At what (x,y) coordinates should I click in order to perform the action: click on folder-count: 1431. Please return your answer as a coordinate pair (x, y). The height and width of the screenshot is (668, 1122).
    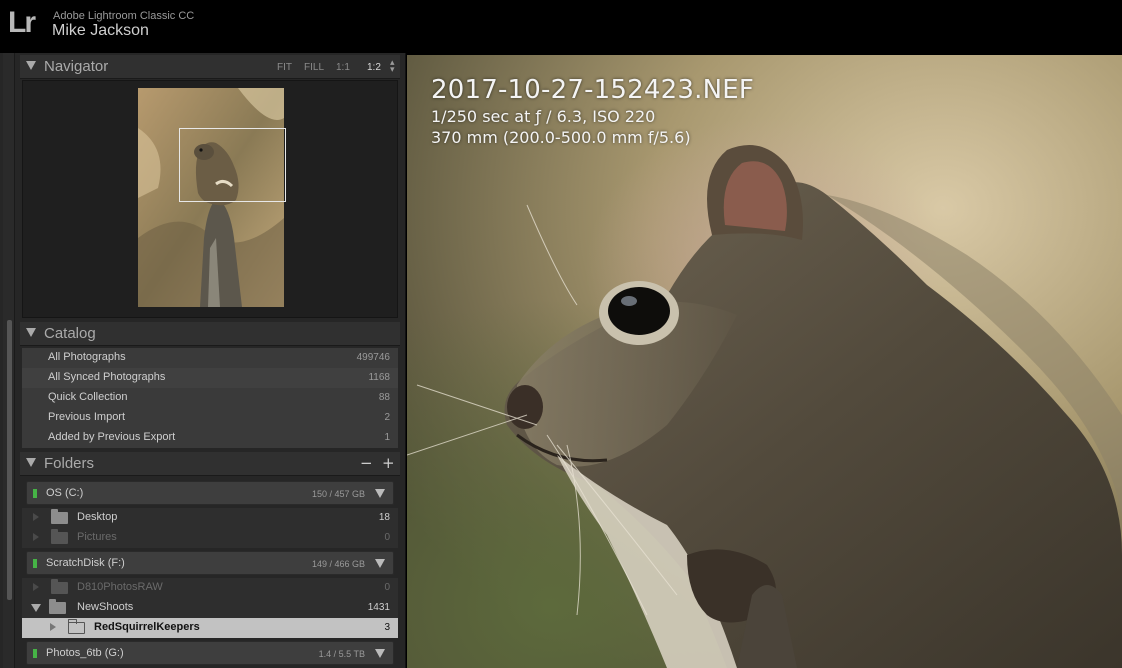
    Looking at the image, I should click on (378, 607).